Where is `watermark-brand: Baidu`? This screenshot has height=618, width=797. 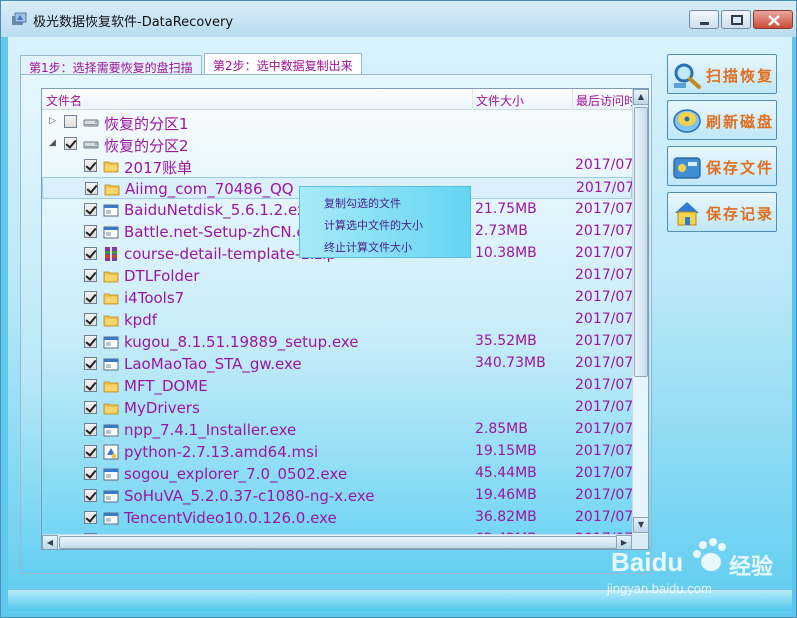 watermark-brand: Baidu is located at coordinates (647, 562).